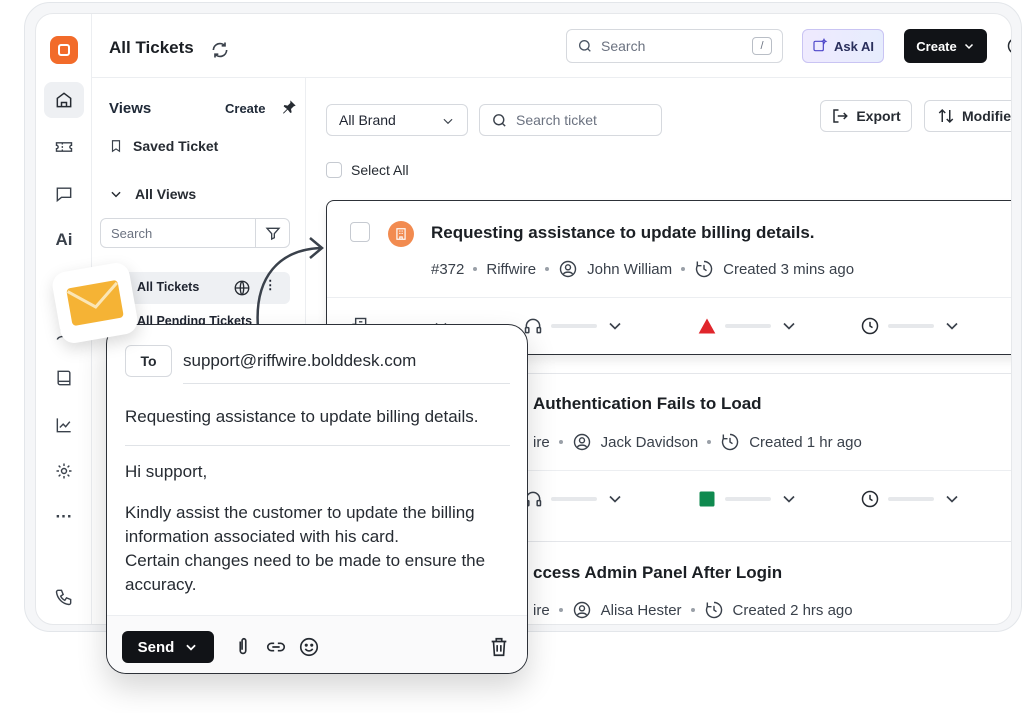 This screenshot has height=713, width=1024. I want to click on create-button: Create, so click(945, 46).